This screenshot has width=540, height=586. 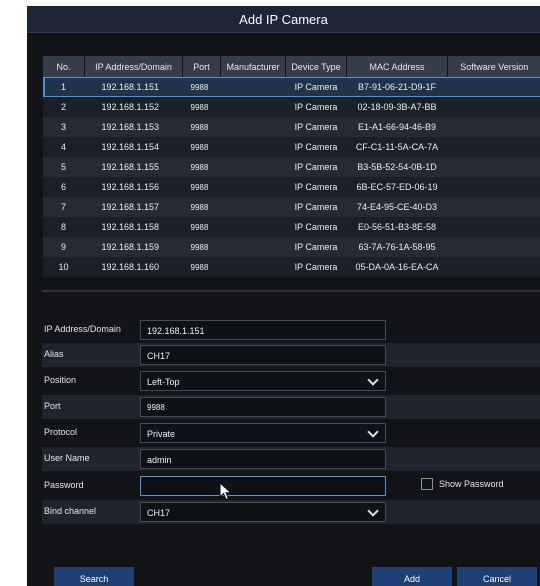 I want to click on add-button: Add, so click(x=412, y=576).